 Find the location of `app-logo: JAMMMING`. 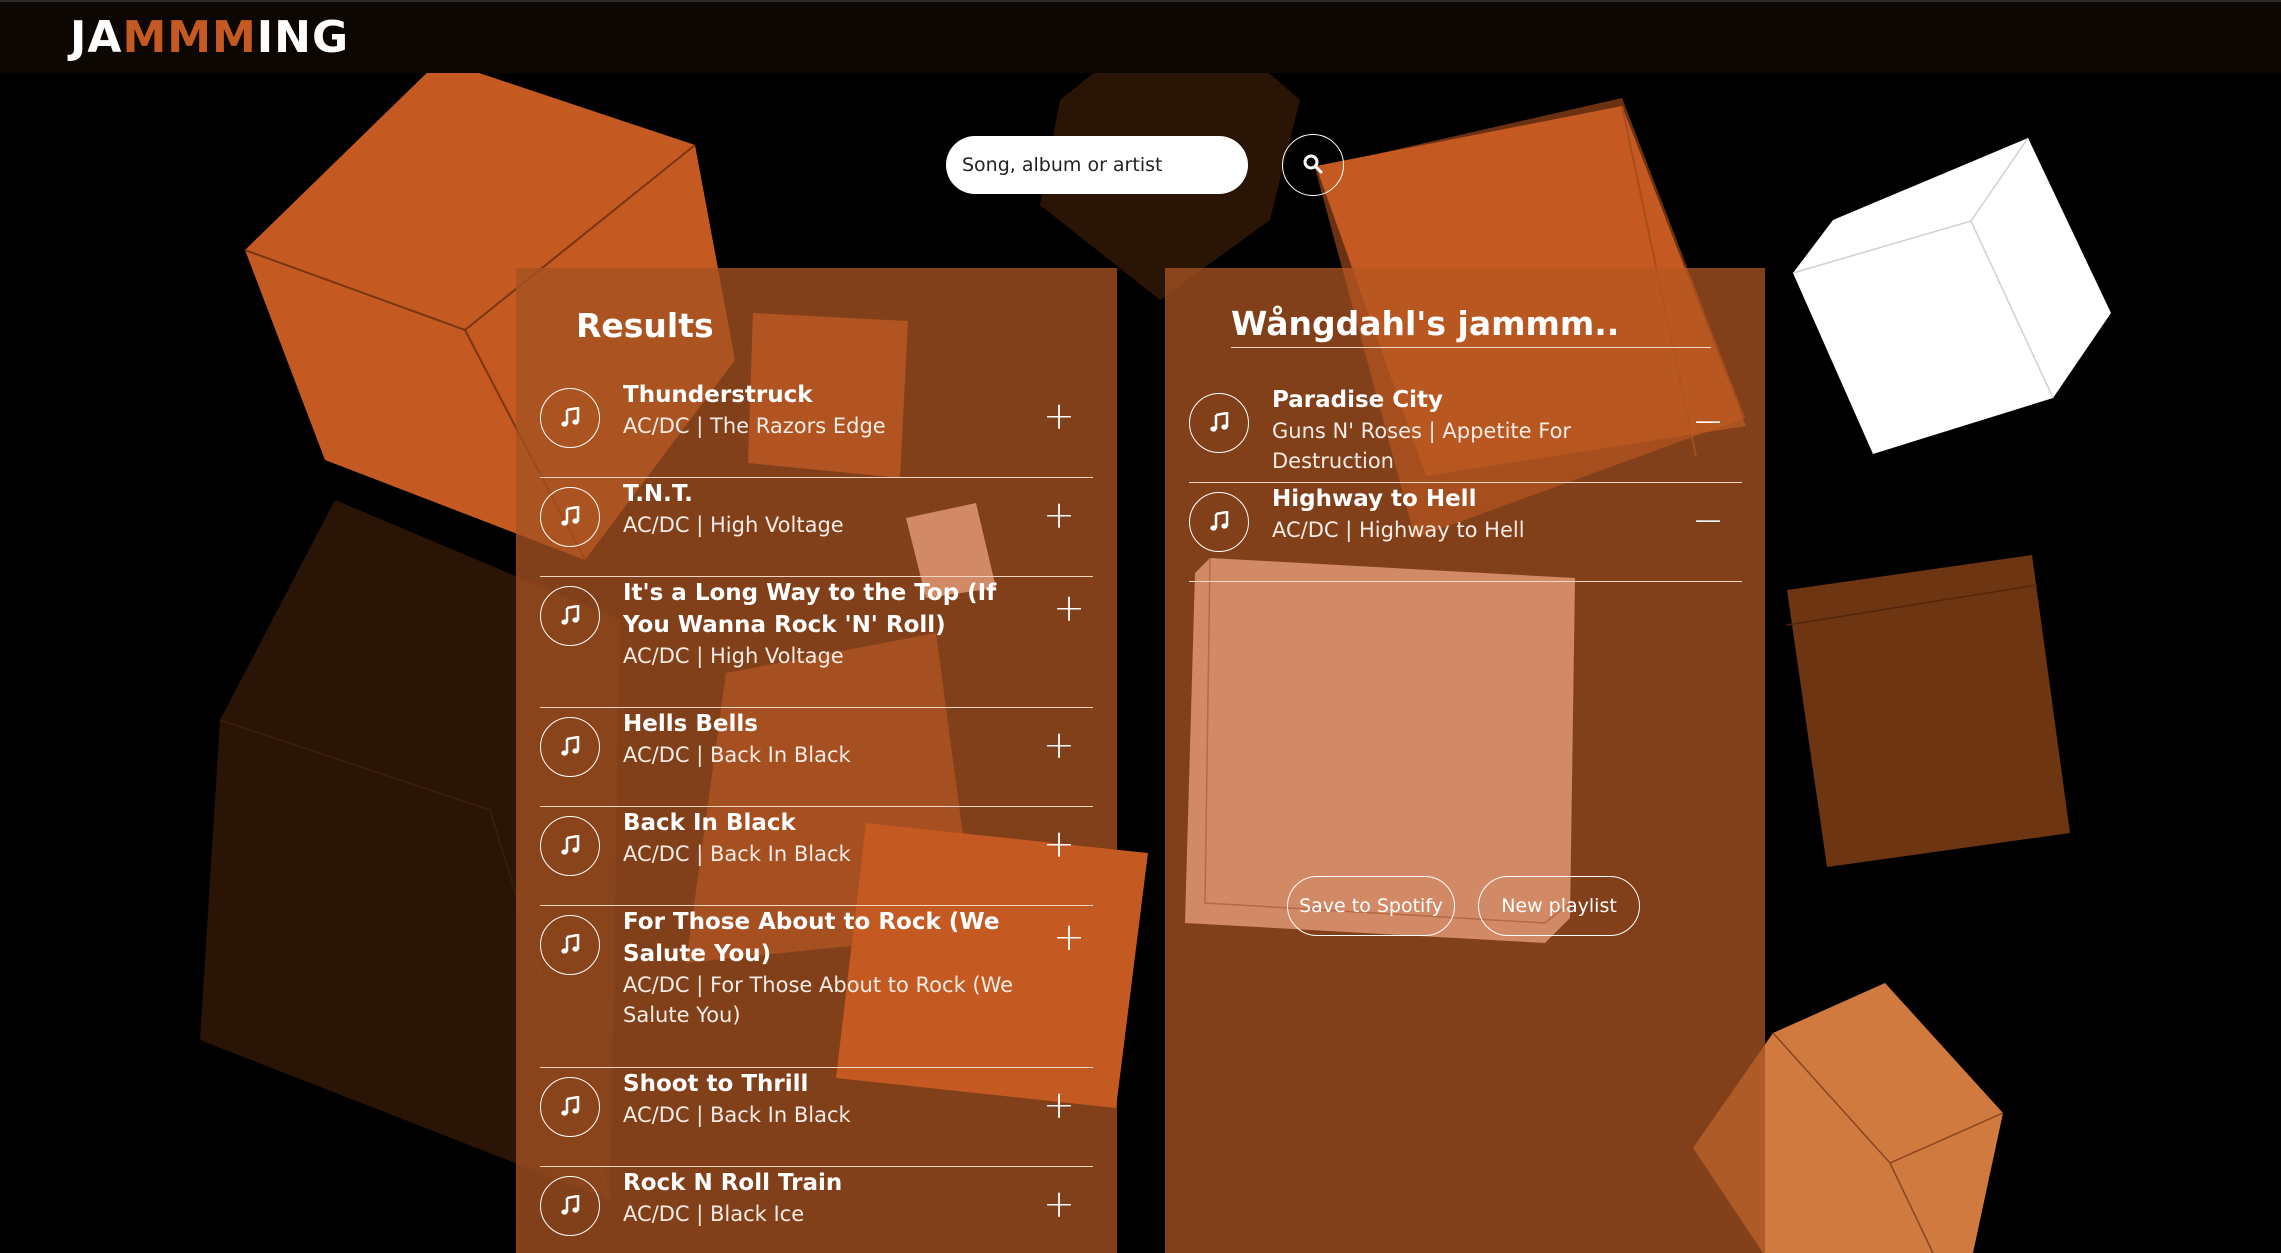

app-logo: JAMMMING is located at coordinates (210, 37).